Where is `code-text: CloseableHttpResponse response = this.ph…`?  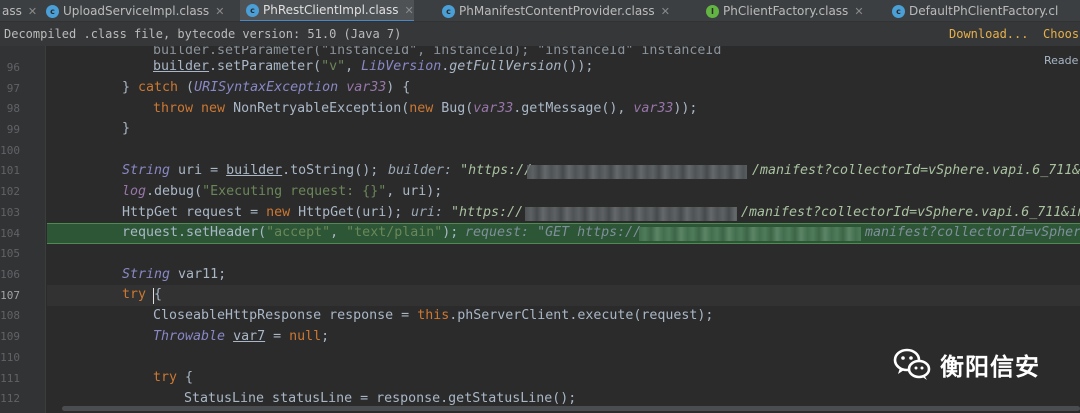
code-text: CloseableHttpResponse response = this.ph… is located at coordinates (433, 315).